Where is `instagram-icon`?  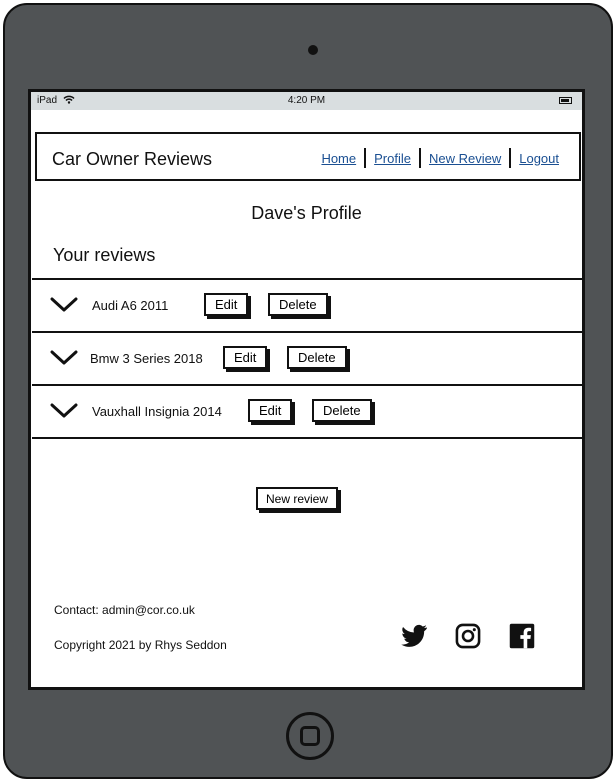
instagram-icon is located at coordinates (468, 636).